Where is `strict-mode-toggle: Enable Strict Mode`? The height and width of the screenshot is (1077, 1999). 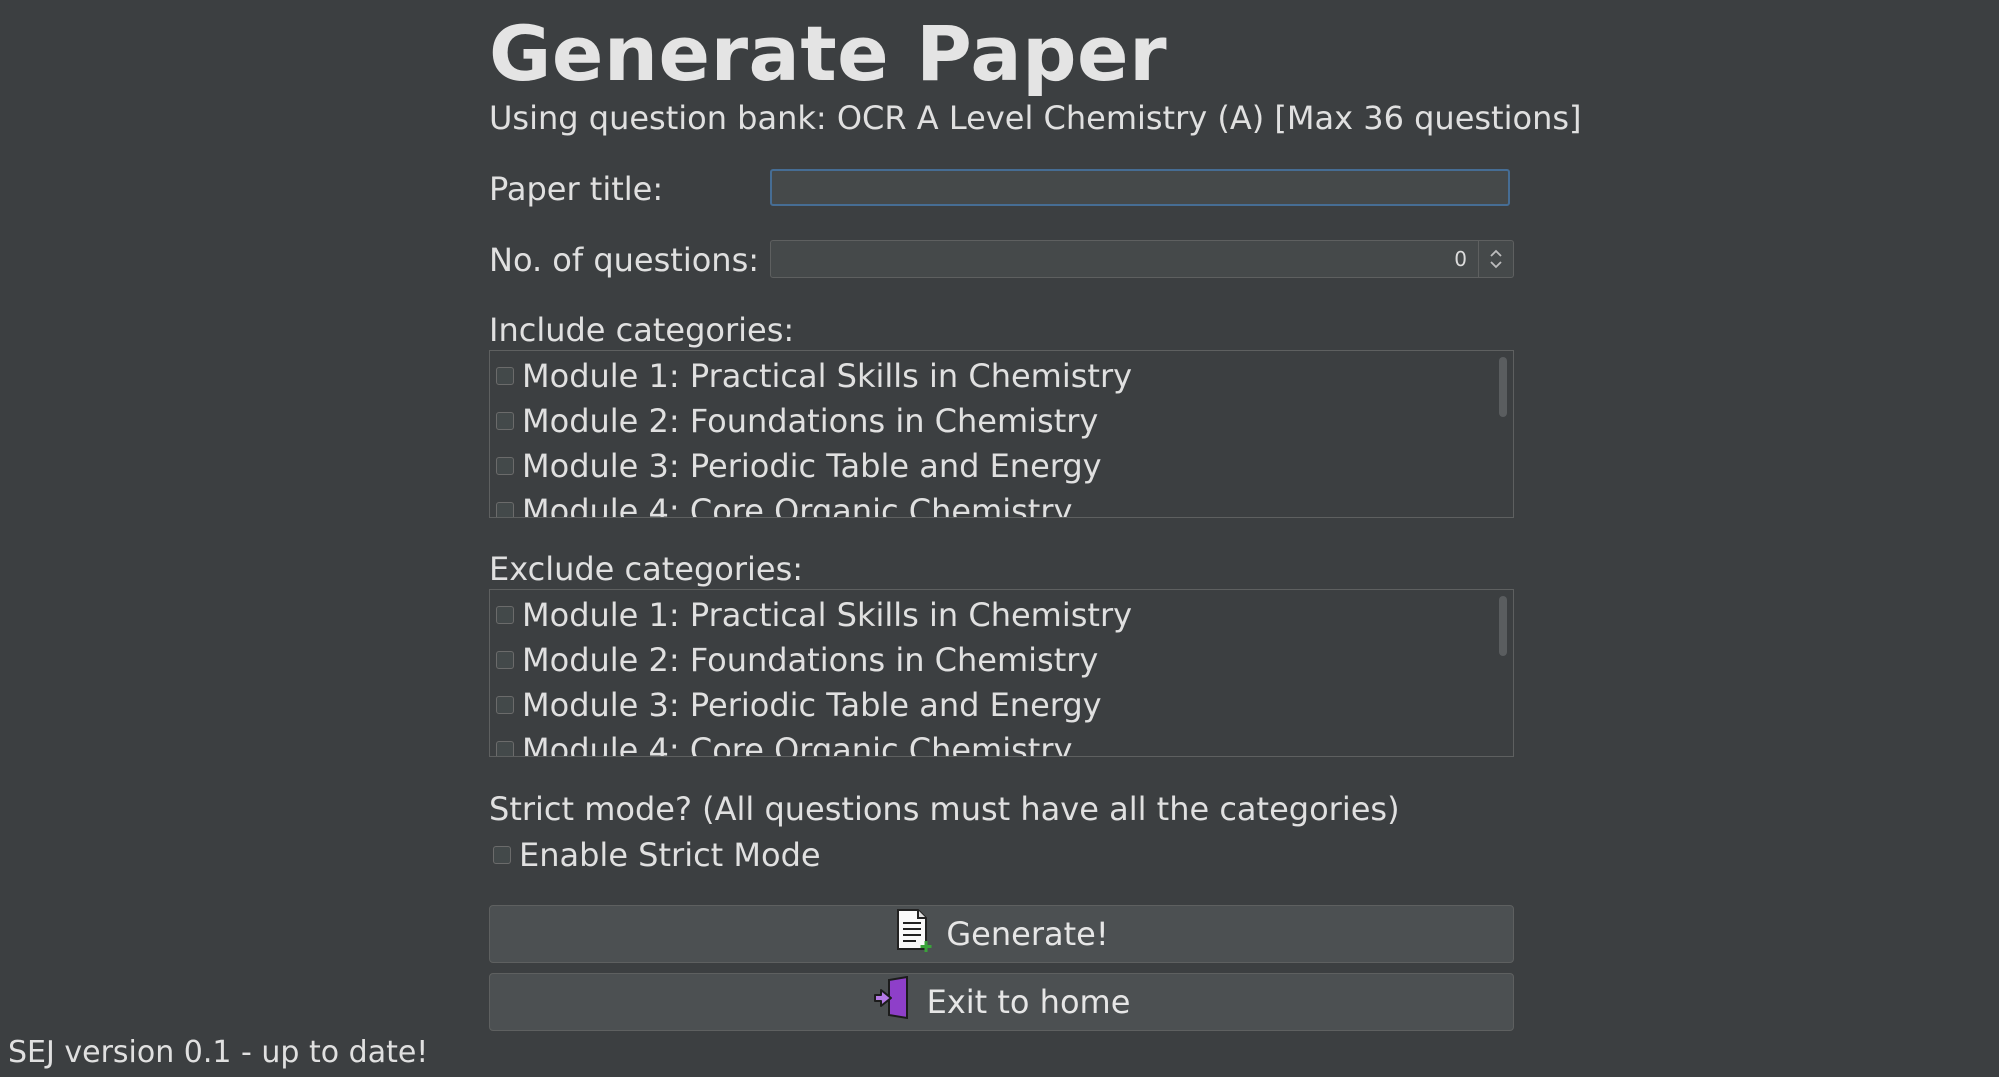 strict-mode-toggle: Enable Strict Mode is located at coordinates (657, 855).